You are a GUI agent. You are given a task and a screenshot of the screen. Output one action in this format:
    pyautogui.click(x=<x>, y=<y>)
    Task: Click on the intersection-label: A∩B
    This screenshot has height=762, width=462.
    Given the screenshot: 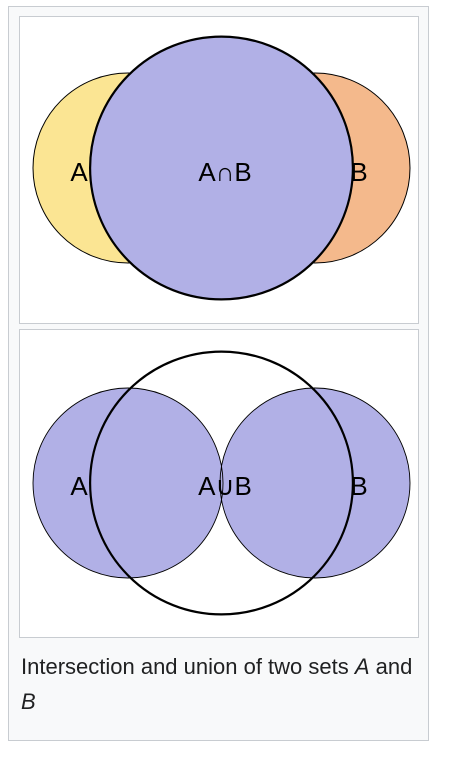 What is the action you would take?
    pyautogui.click(x=224, y=172)
    